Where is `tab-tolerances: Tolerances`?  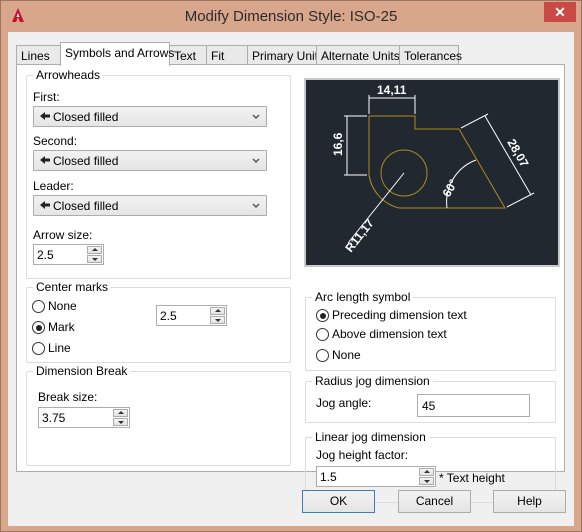
tab-tolerances: Tolerances is located at coordinates (430, 55).